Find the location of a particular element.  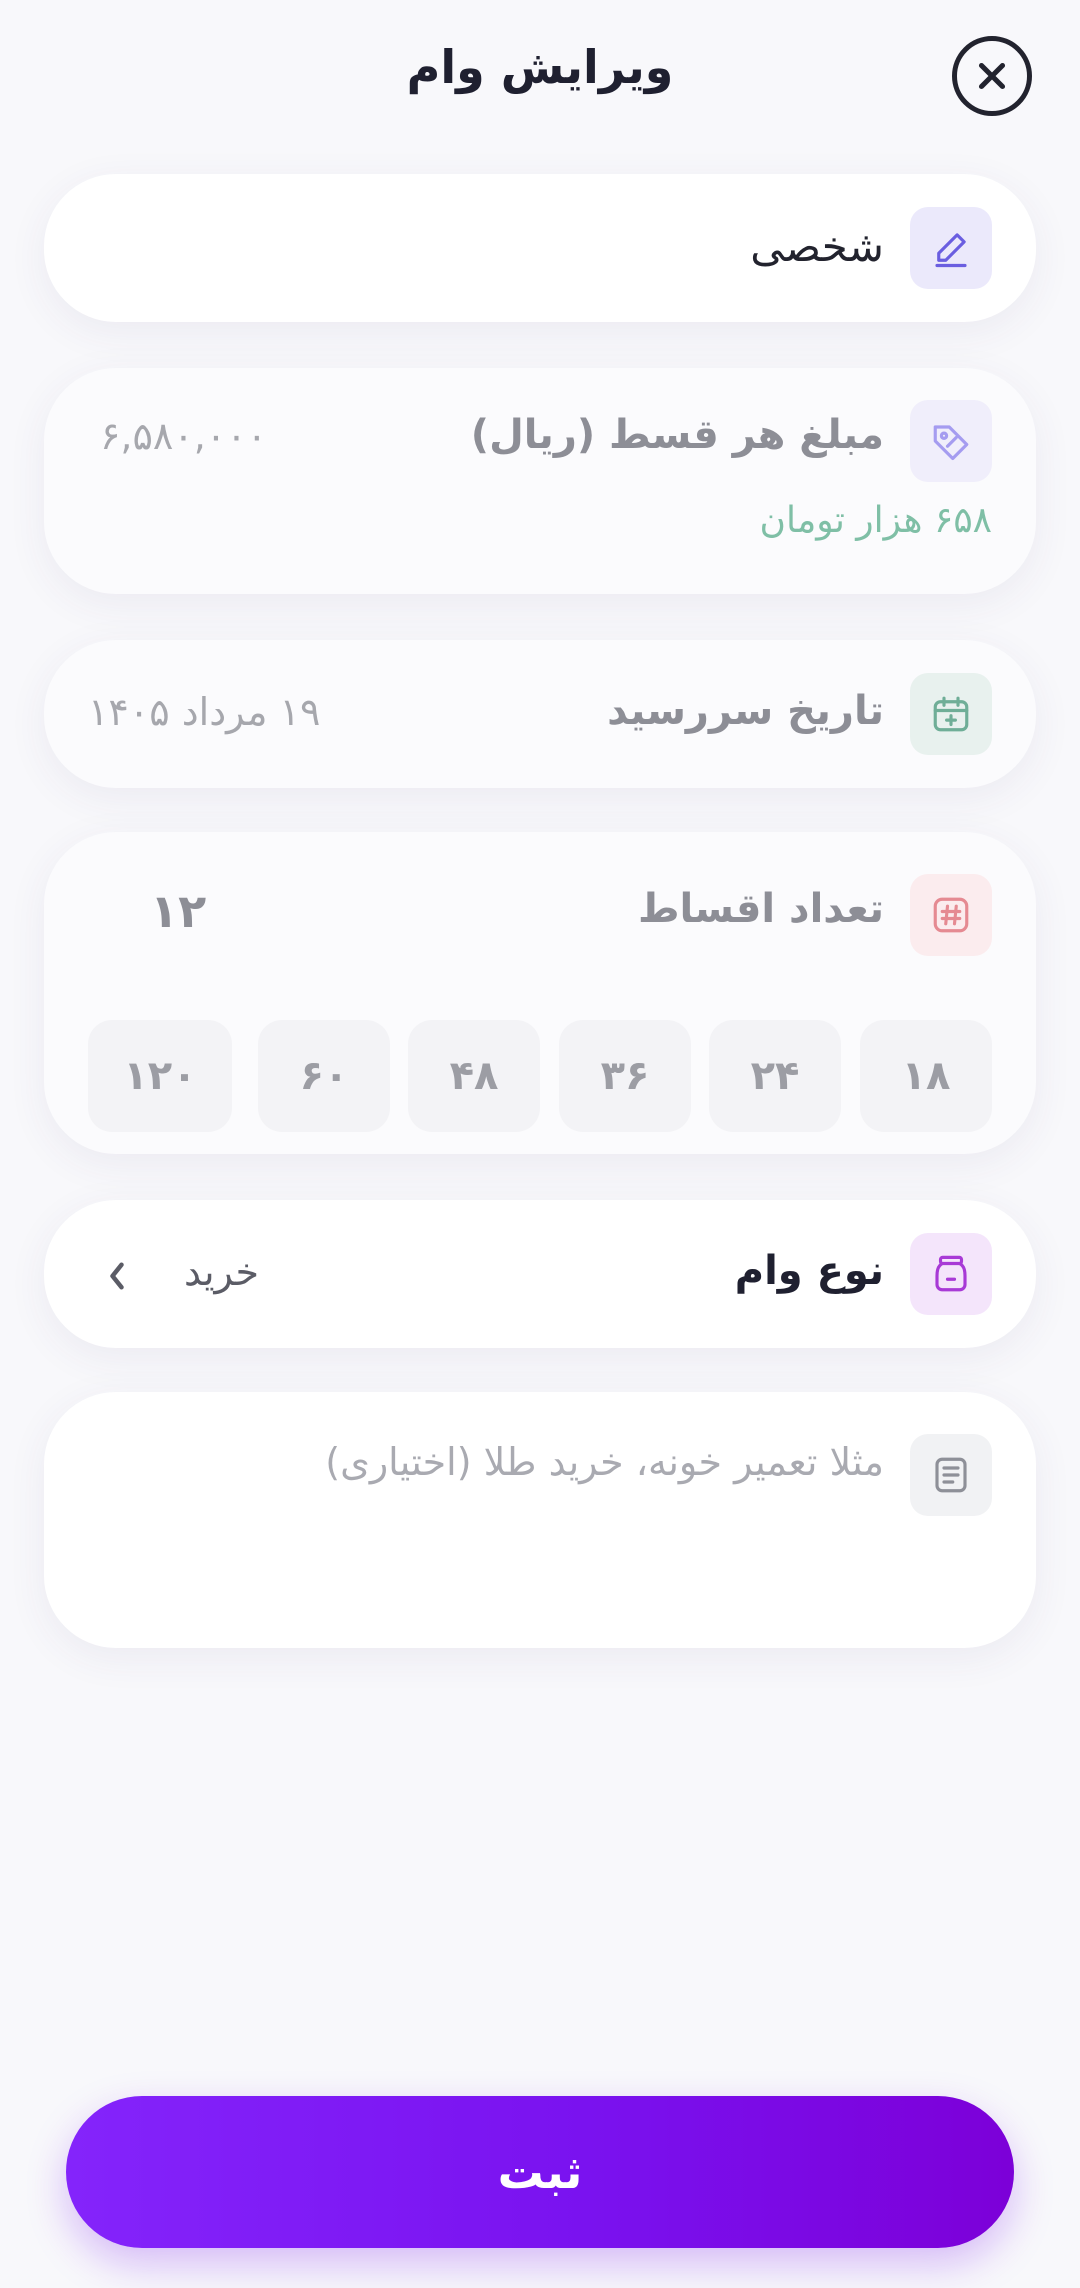

name-field: شخصی is located at coordinates (540, 248).